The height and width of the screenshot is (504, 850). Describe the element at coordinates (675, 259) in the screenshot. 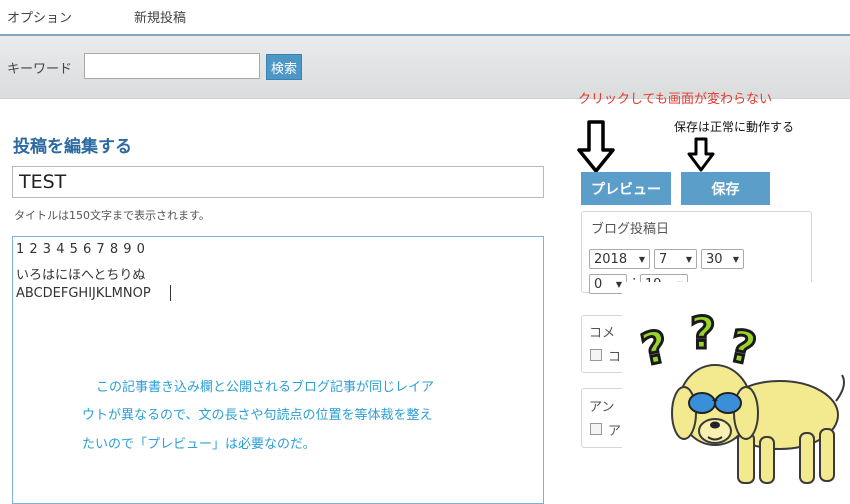

I see `month-select: 7 ▼` at that location.